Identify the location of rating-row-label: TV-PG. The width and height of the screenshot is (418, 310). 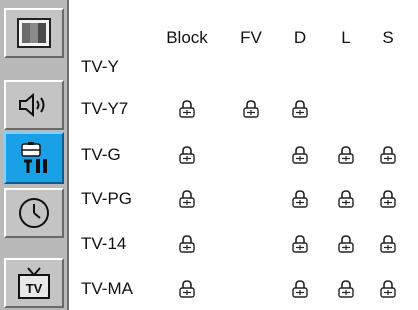
(106, 199).